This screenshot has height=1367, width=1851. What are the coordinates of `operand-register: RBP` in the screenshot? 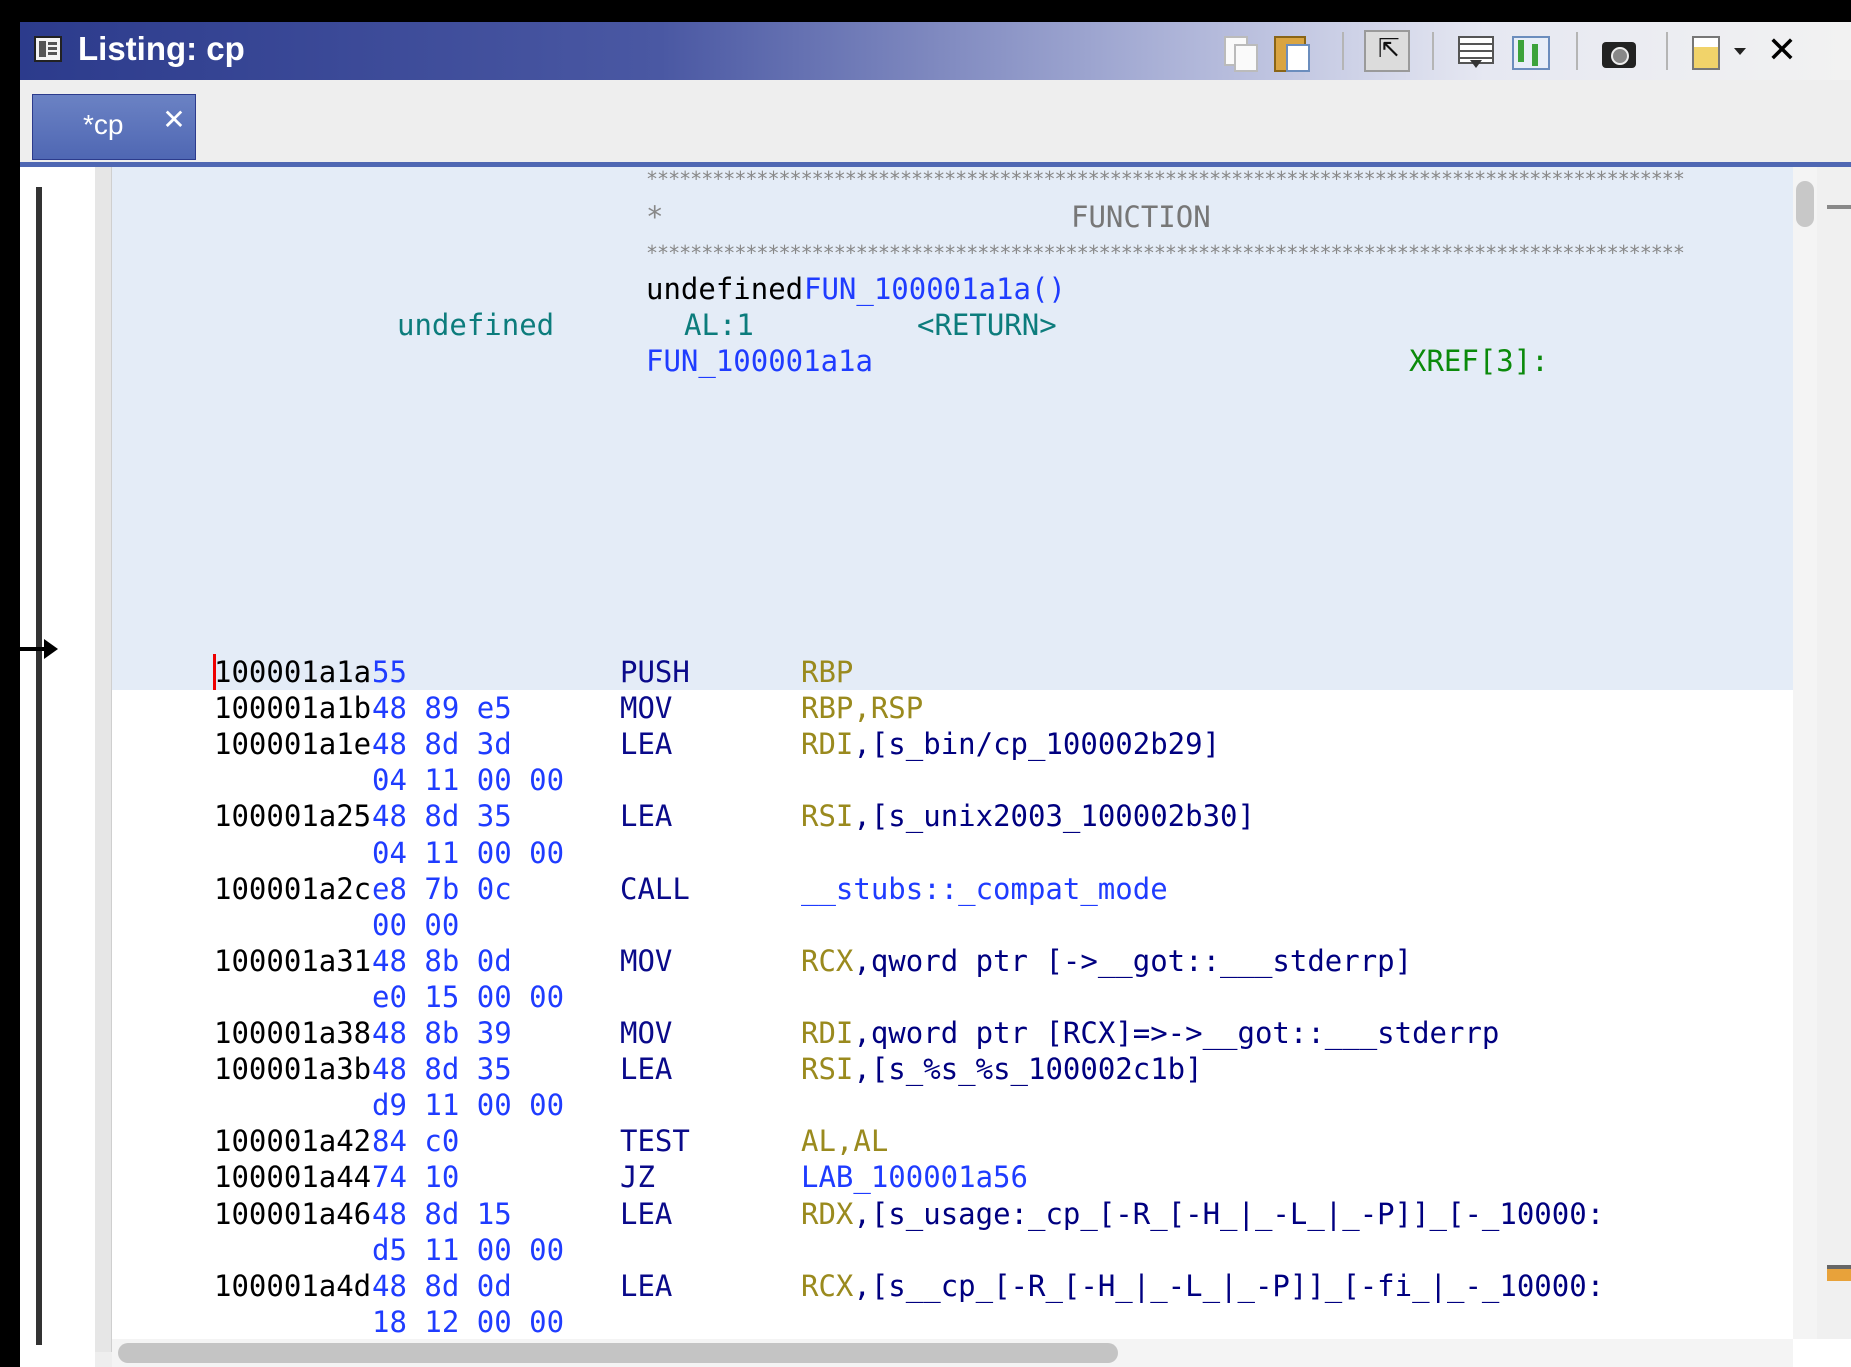 It's located at (827, 672).